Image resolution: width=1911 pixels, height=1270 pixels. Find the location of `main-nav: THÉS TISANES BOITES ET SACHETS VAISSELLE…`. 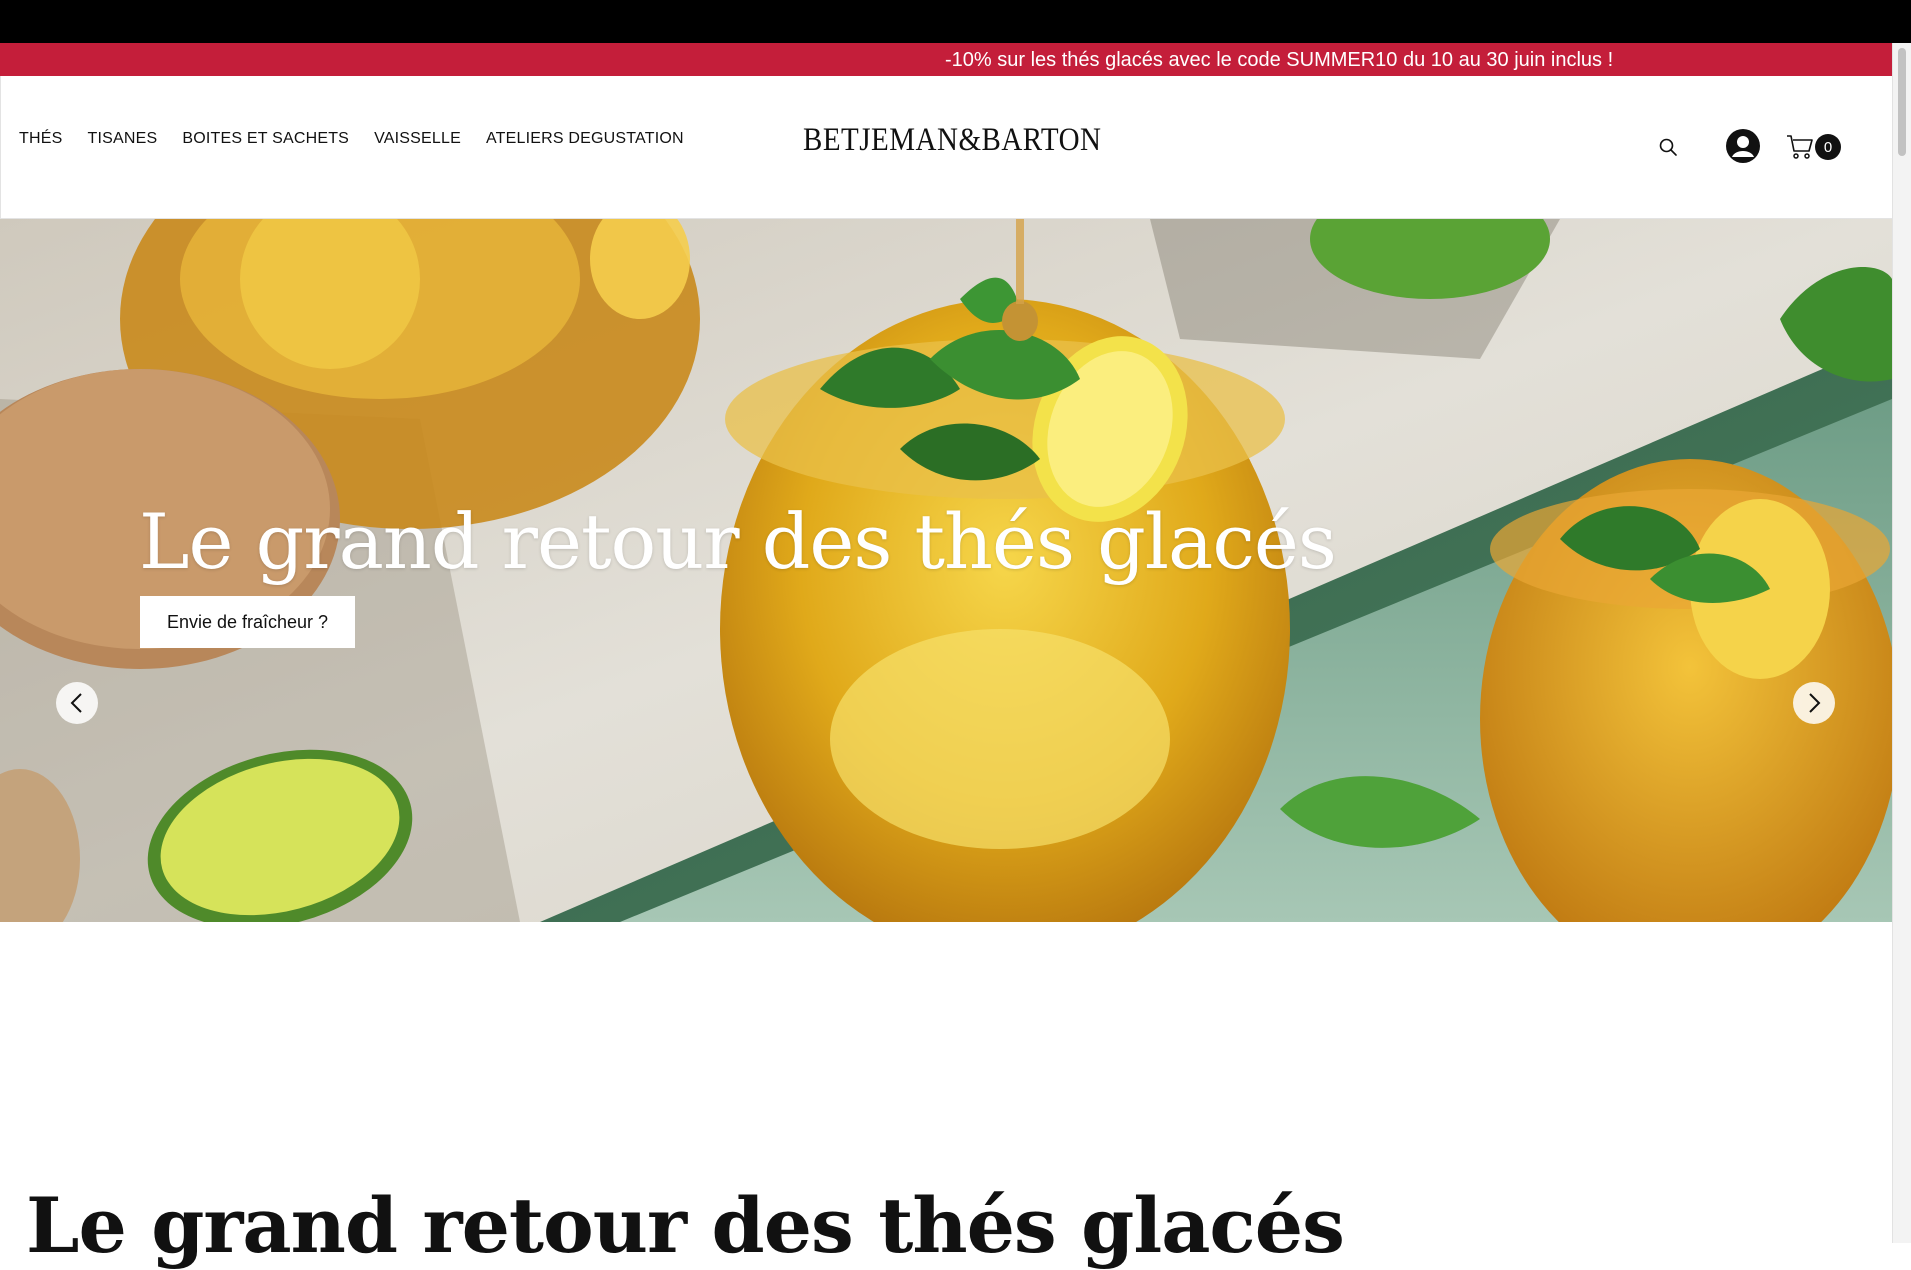

main-nav: THÉS TISANES BOITES ET SACHETS VAISSELLE… is located at coordinates (364, 139).